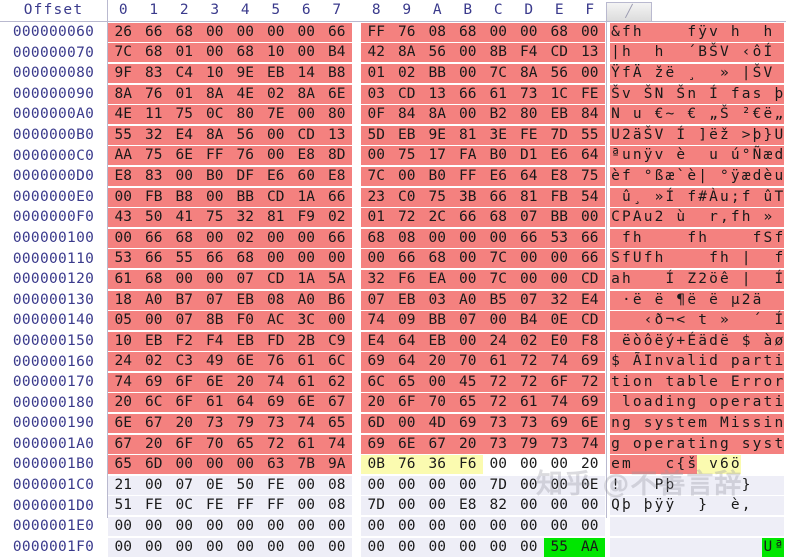  I want to click on hex-byte-cell: 01, so click(184, 94).